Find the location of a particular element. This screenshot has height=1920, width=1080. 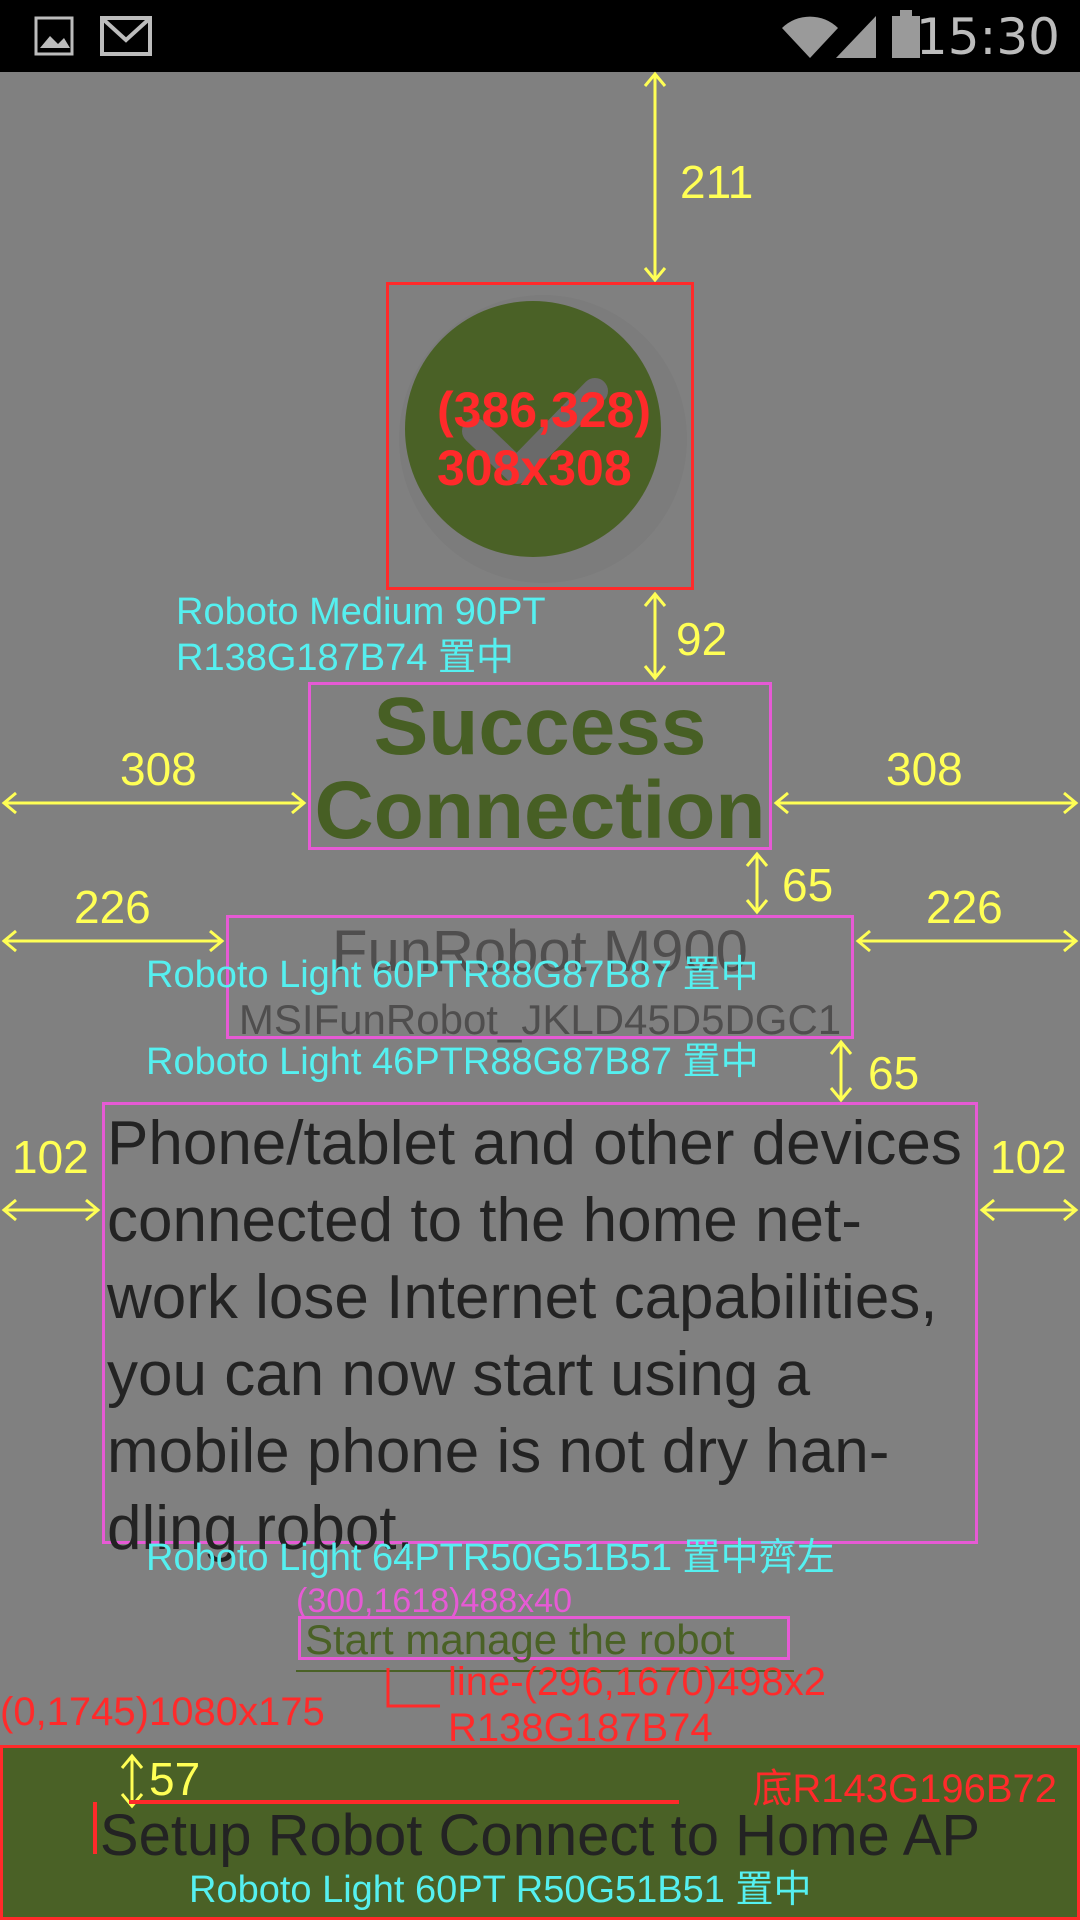

dim-label-211: 211 is located at coordinates (717, 182).